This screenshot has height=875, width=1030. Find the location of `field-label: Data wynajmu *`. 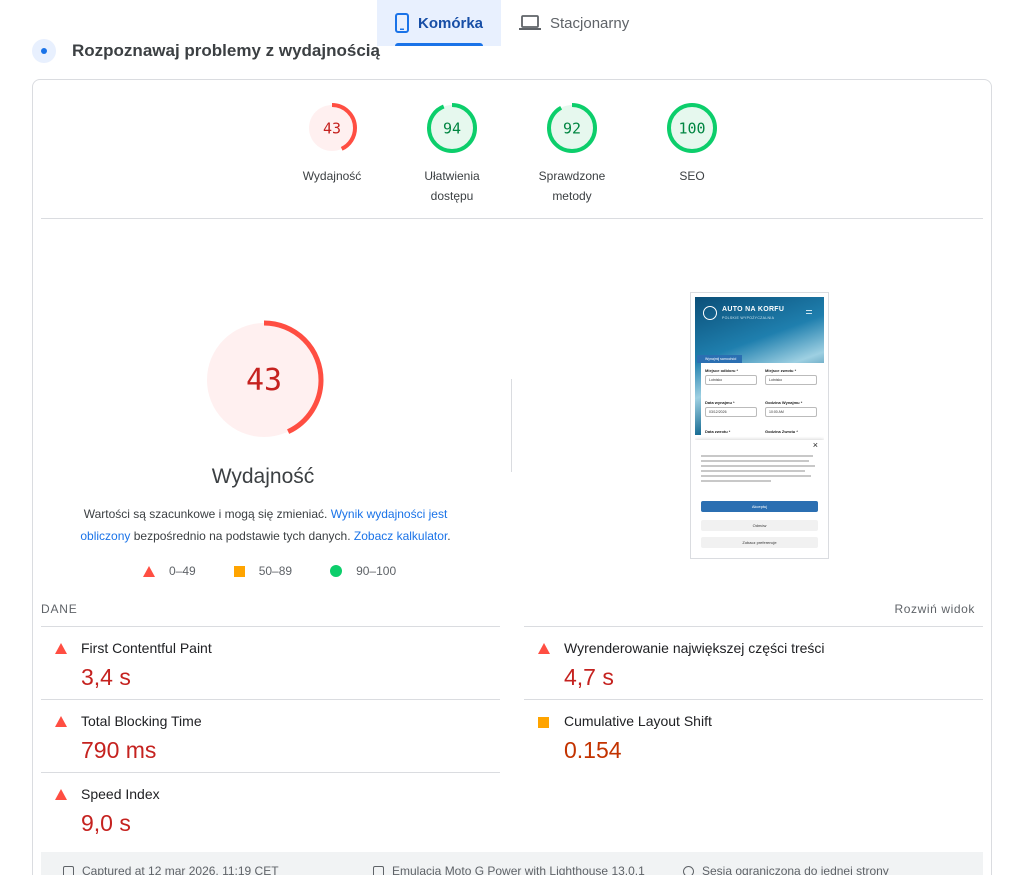

field-label: Data wynajmu * is located at coordinates (720, 402).